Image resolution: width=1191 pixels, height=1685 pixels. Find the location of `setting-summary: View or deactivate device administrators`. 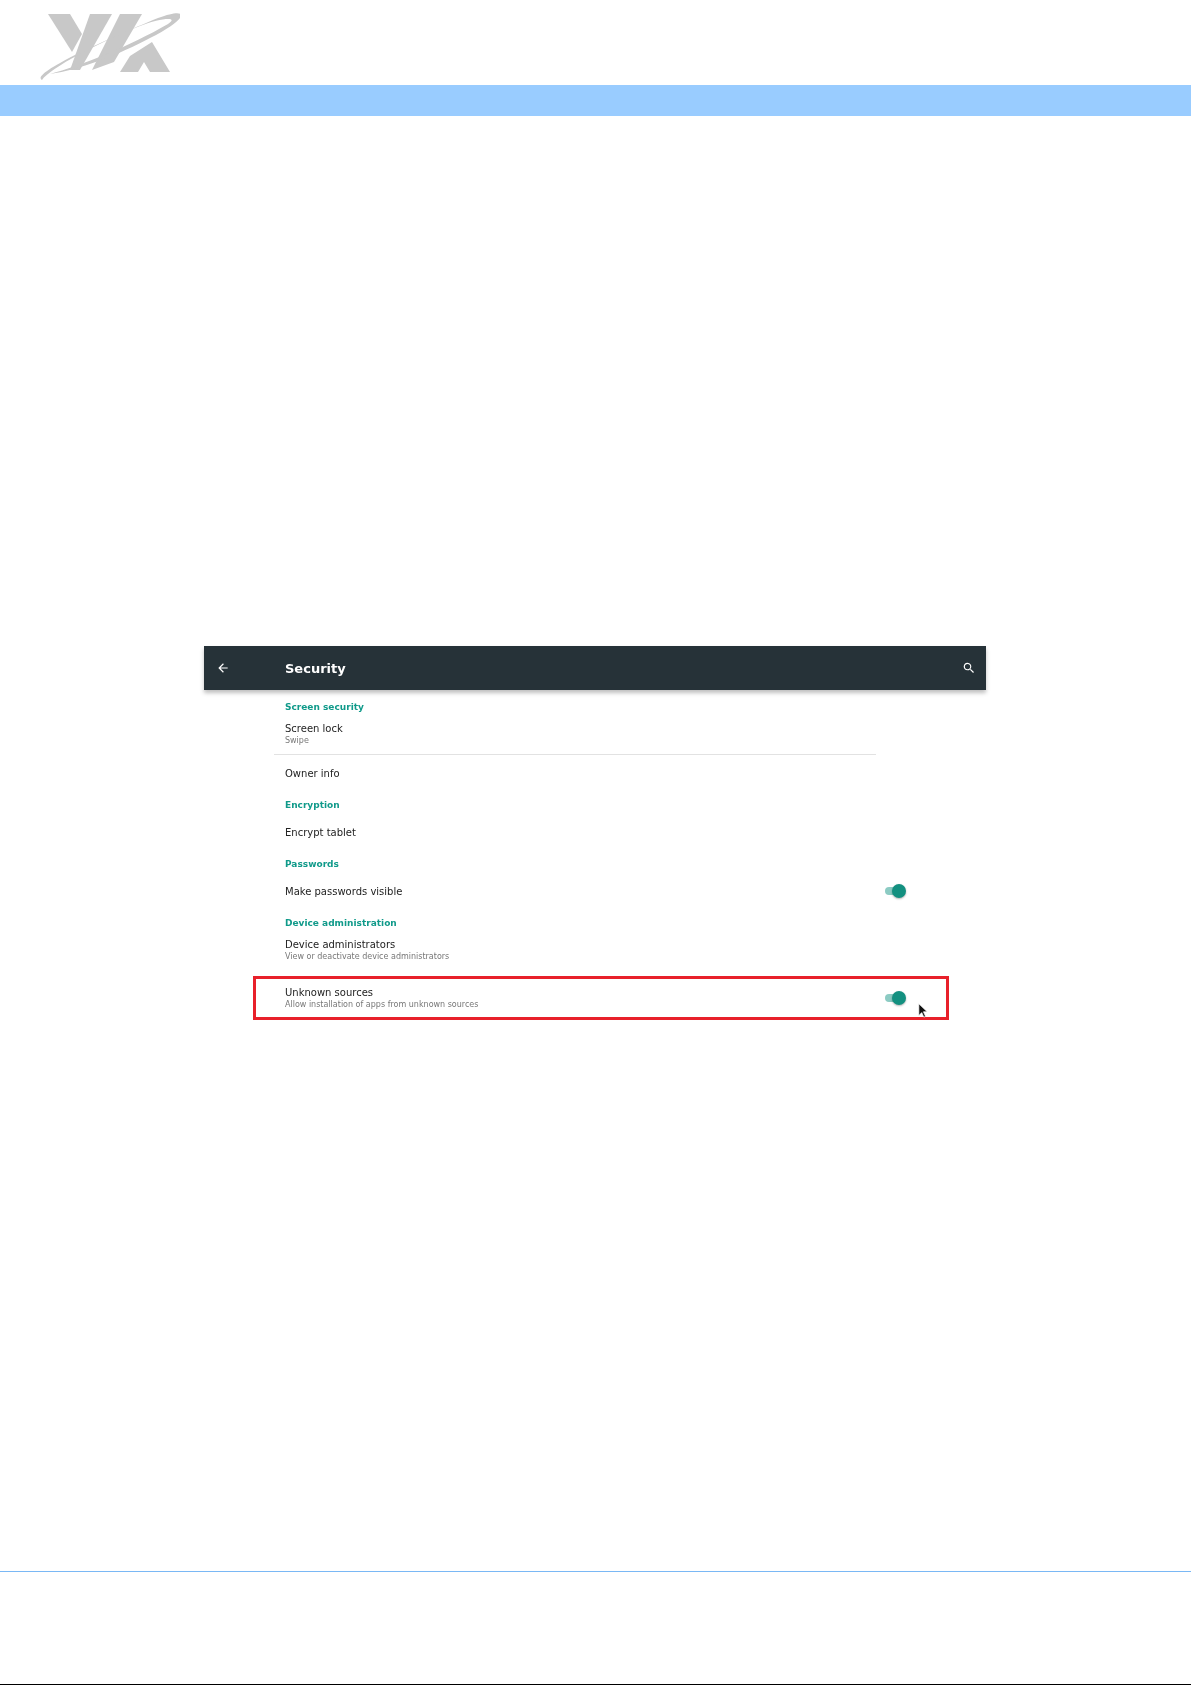

setting-summary: View or deactivate device administrators is located at coordinates (368, 956).